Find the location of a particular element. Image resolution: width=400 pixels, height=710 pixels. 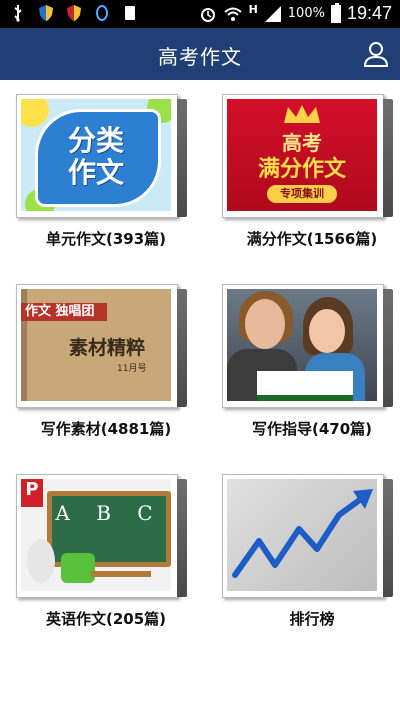

cover-image: P A B C is located at coordinates (96, 535).